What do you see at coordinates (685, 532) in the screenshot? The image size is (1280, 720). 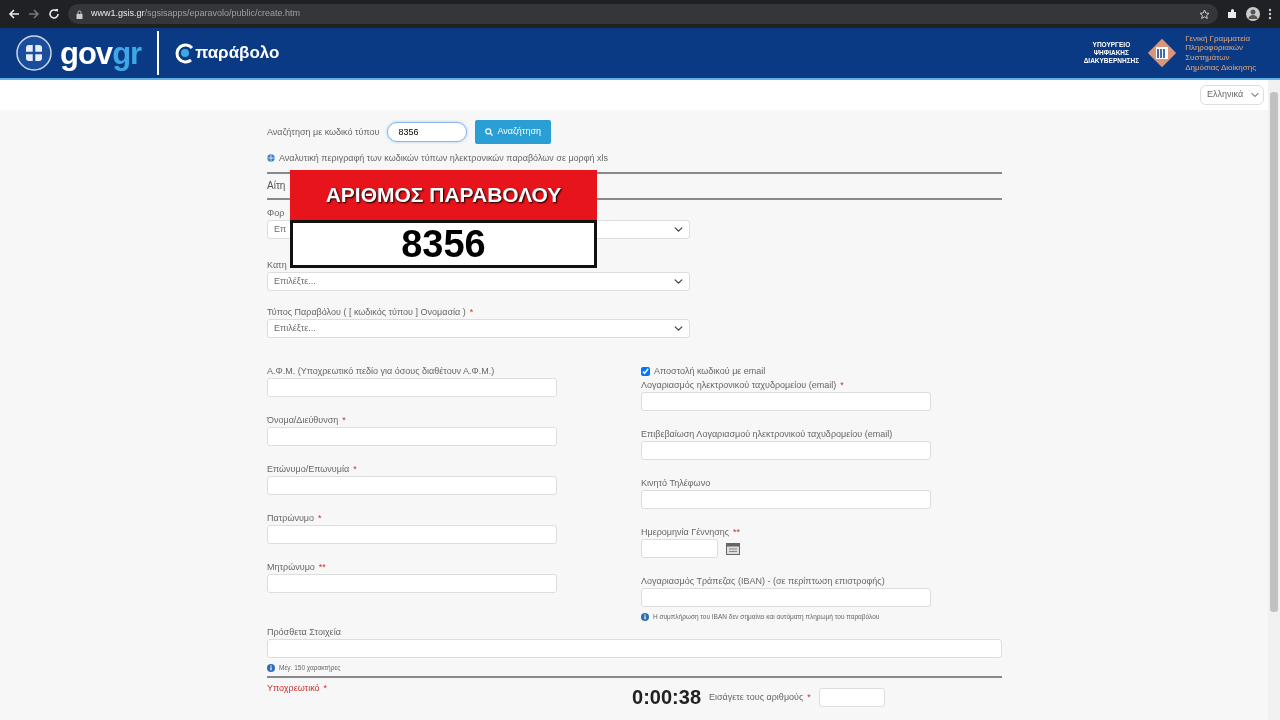 I see `field-label: Ημερομηνία Γέννησης` at bounding box center [685, 532].